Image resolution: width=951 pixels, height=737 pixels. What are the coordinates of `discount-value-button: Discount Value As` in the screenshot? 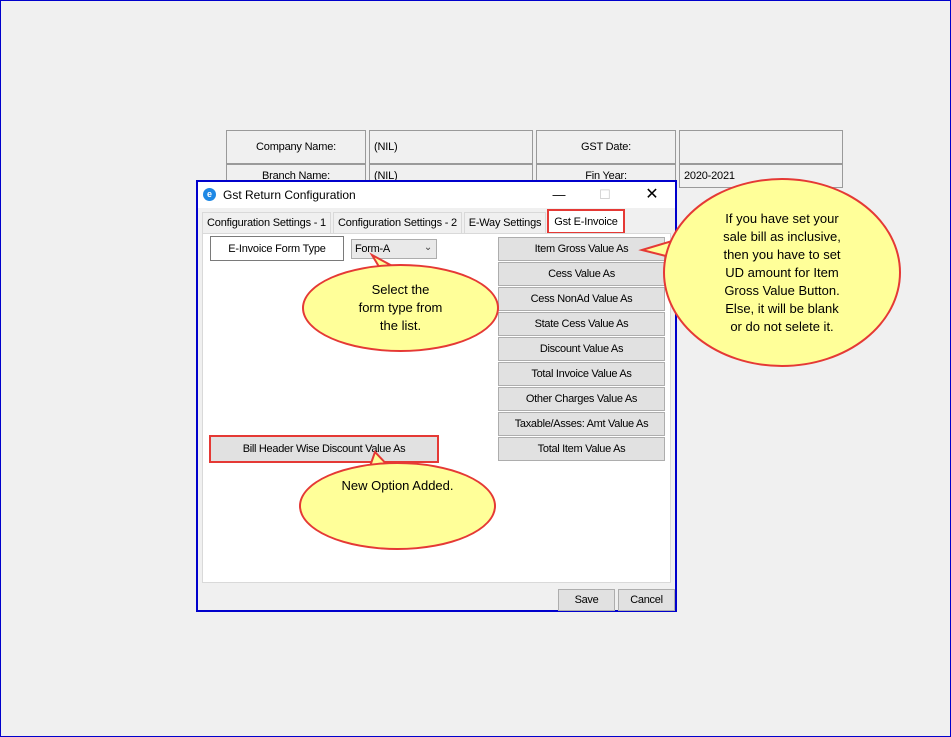 It's located at (581, 349).